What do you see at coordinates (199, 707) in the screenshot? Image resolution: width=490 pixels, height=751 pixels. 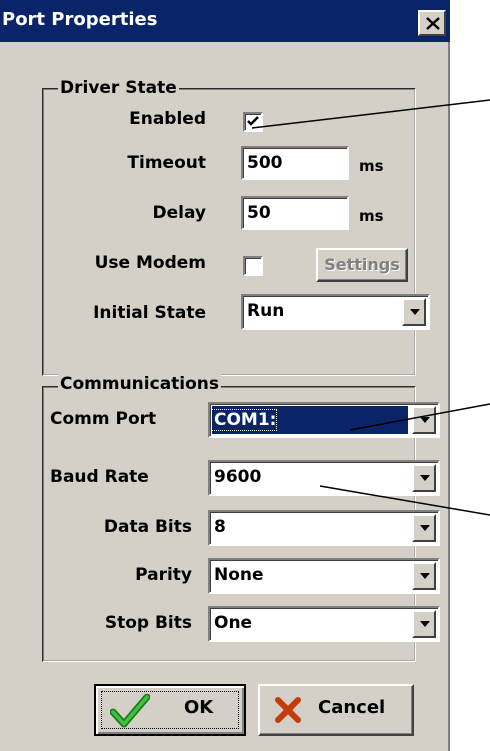 I see `ok-button-label: OK` at bounding box center [199, 707].